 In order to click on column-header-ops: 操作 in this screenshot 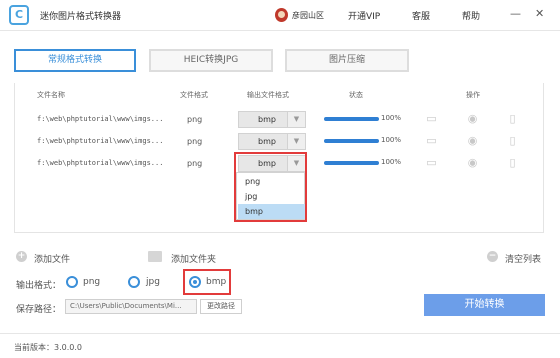, I will do `click(473, 95)`.